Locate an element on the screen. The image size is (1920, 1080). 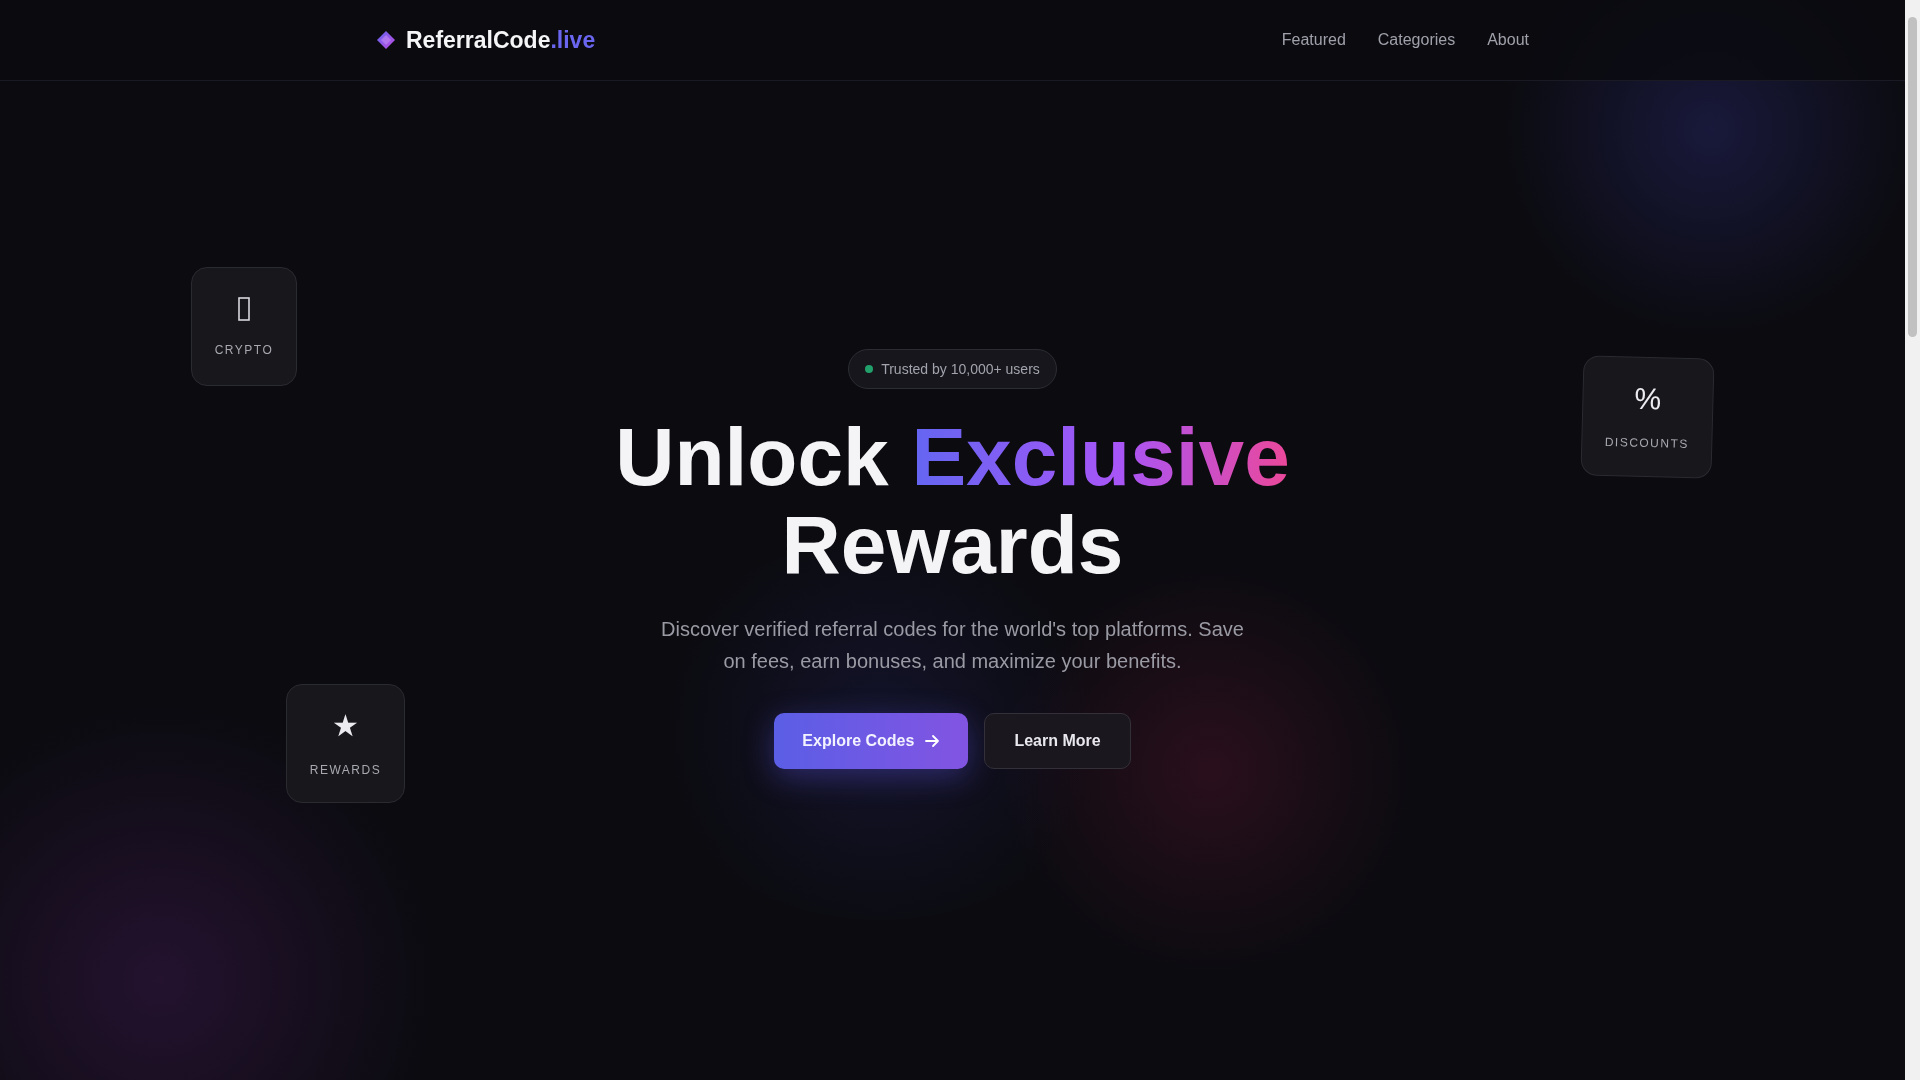
card-symbol: ★ is located at coordinates (345, 725).